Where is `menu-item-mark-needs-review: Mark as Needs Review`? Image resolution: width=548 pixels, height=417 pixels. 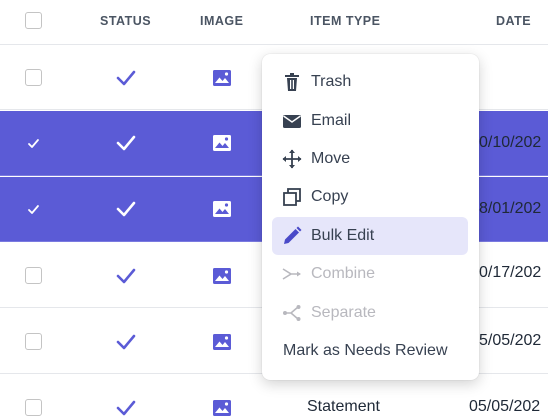
menu-item-mark-needs-review: Mark as Needs Review is located at coordinates (370, 351).